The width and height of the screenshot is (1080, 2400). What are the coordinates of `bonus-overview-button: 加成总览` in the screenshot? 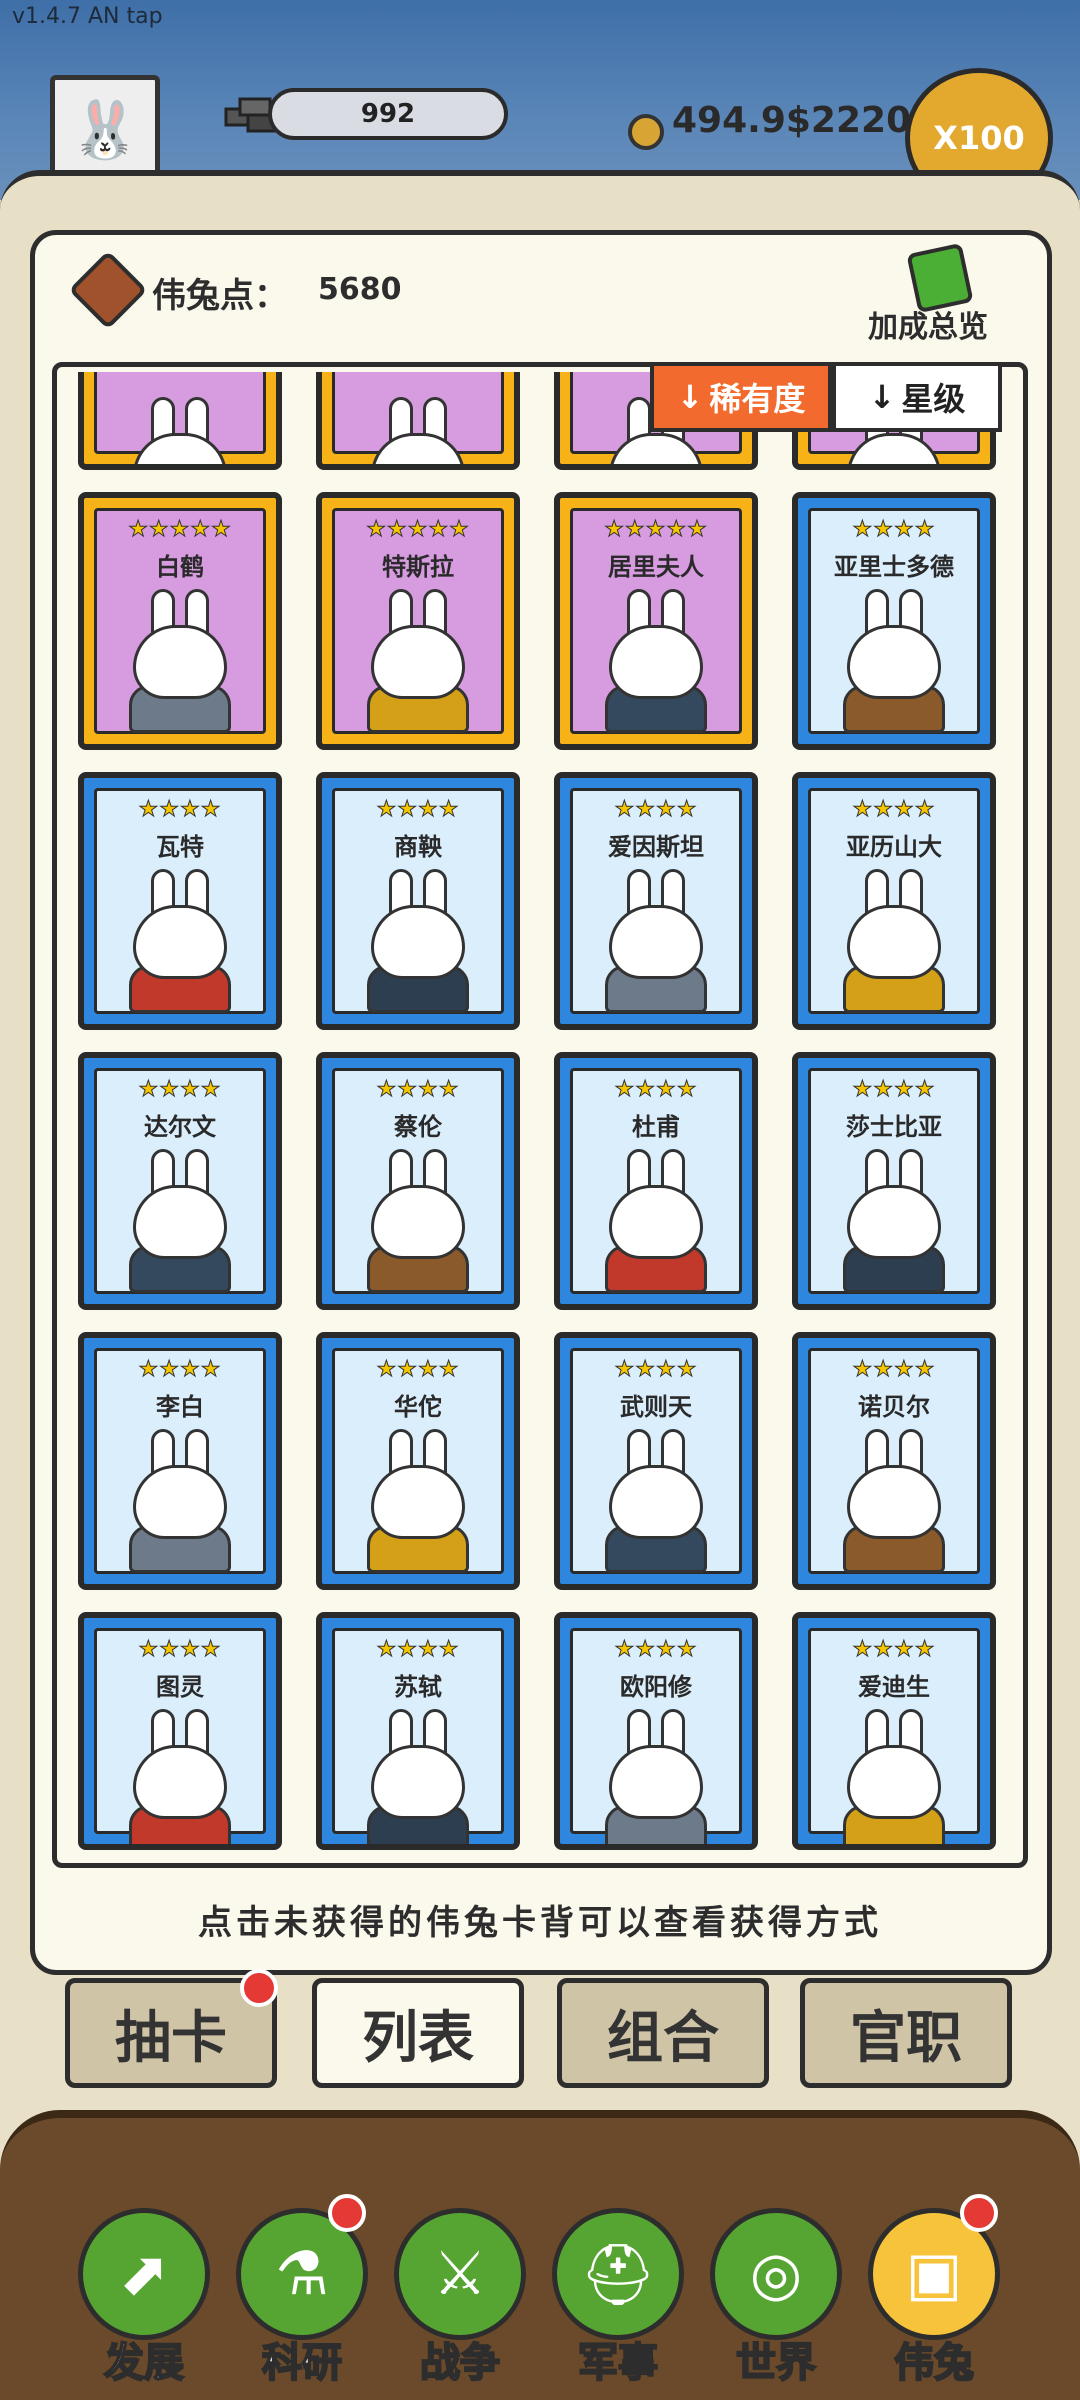 It's located at (928, 324).